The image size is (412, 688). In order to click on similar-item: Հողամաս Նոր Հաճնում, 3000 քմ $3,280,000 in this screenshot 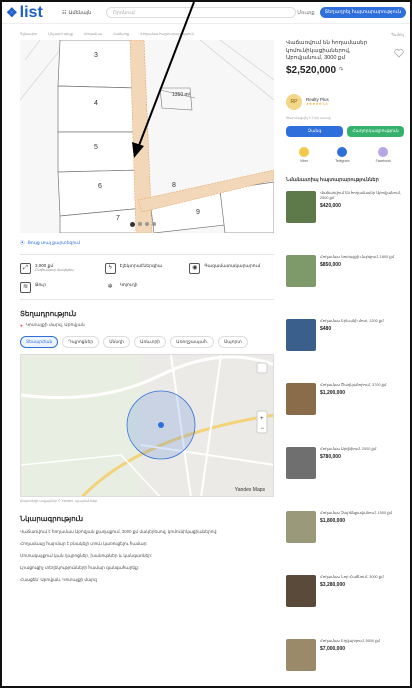, I will do `click(345, 602)`.